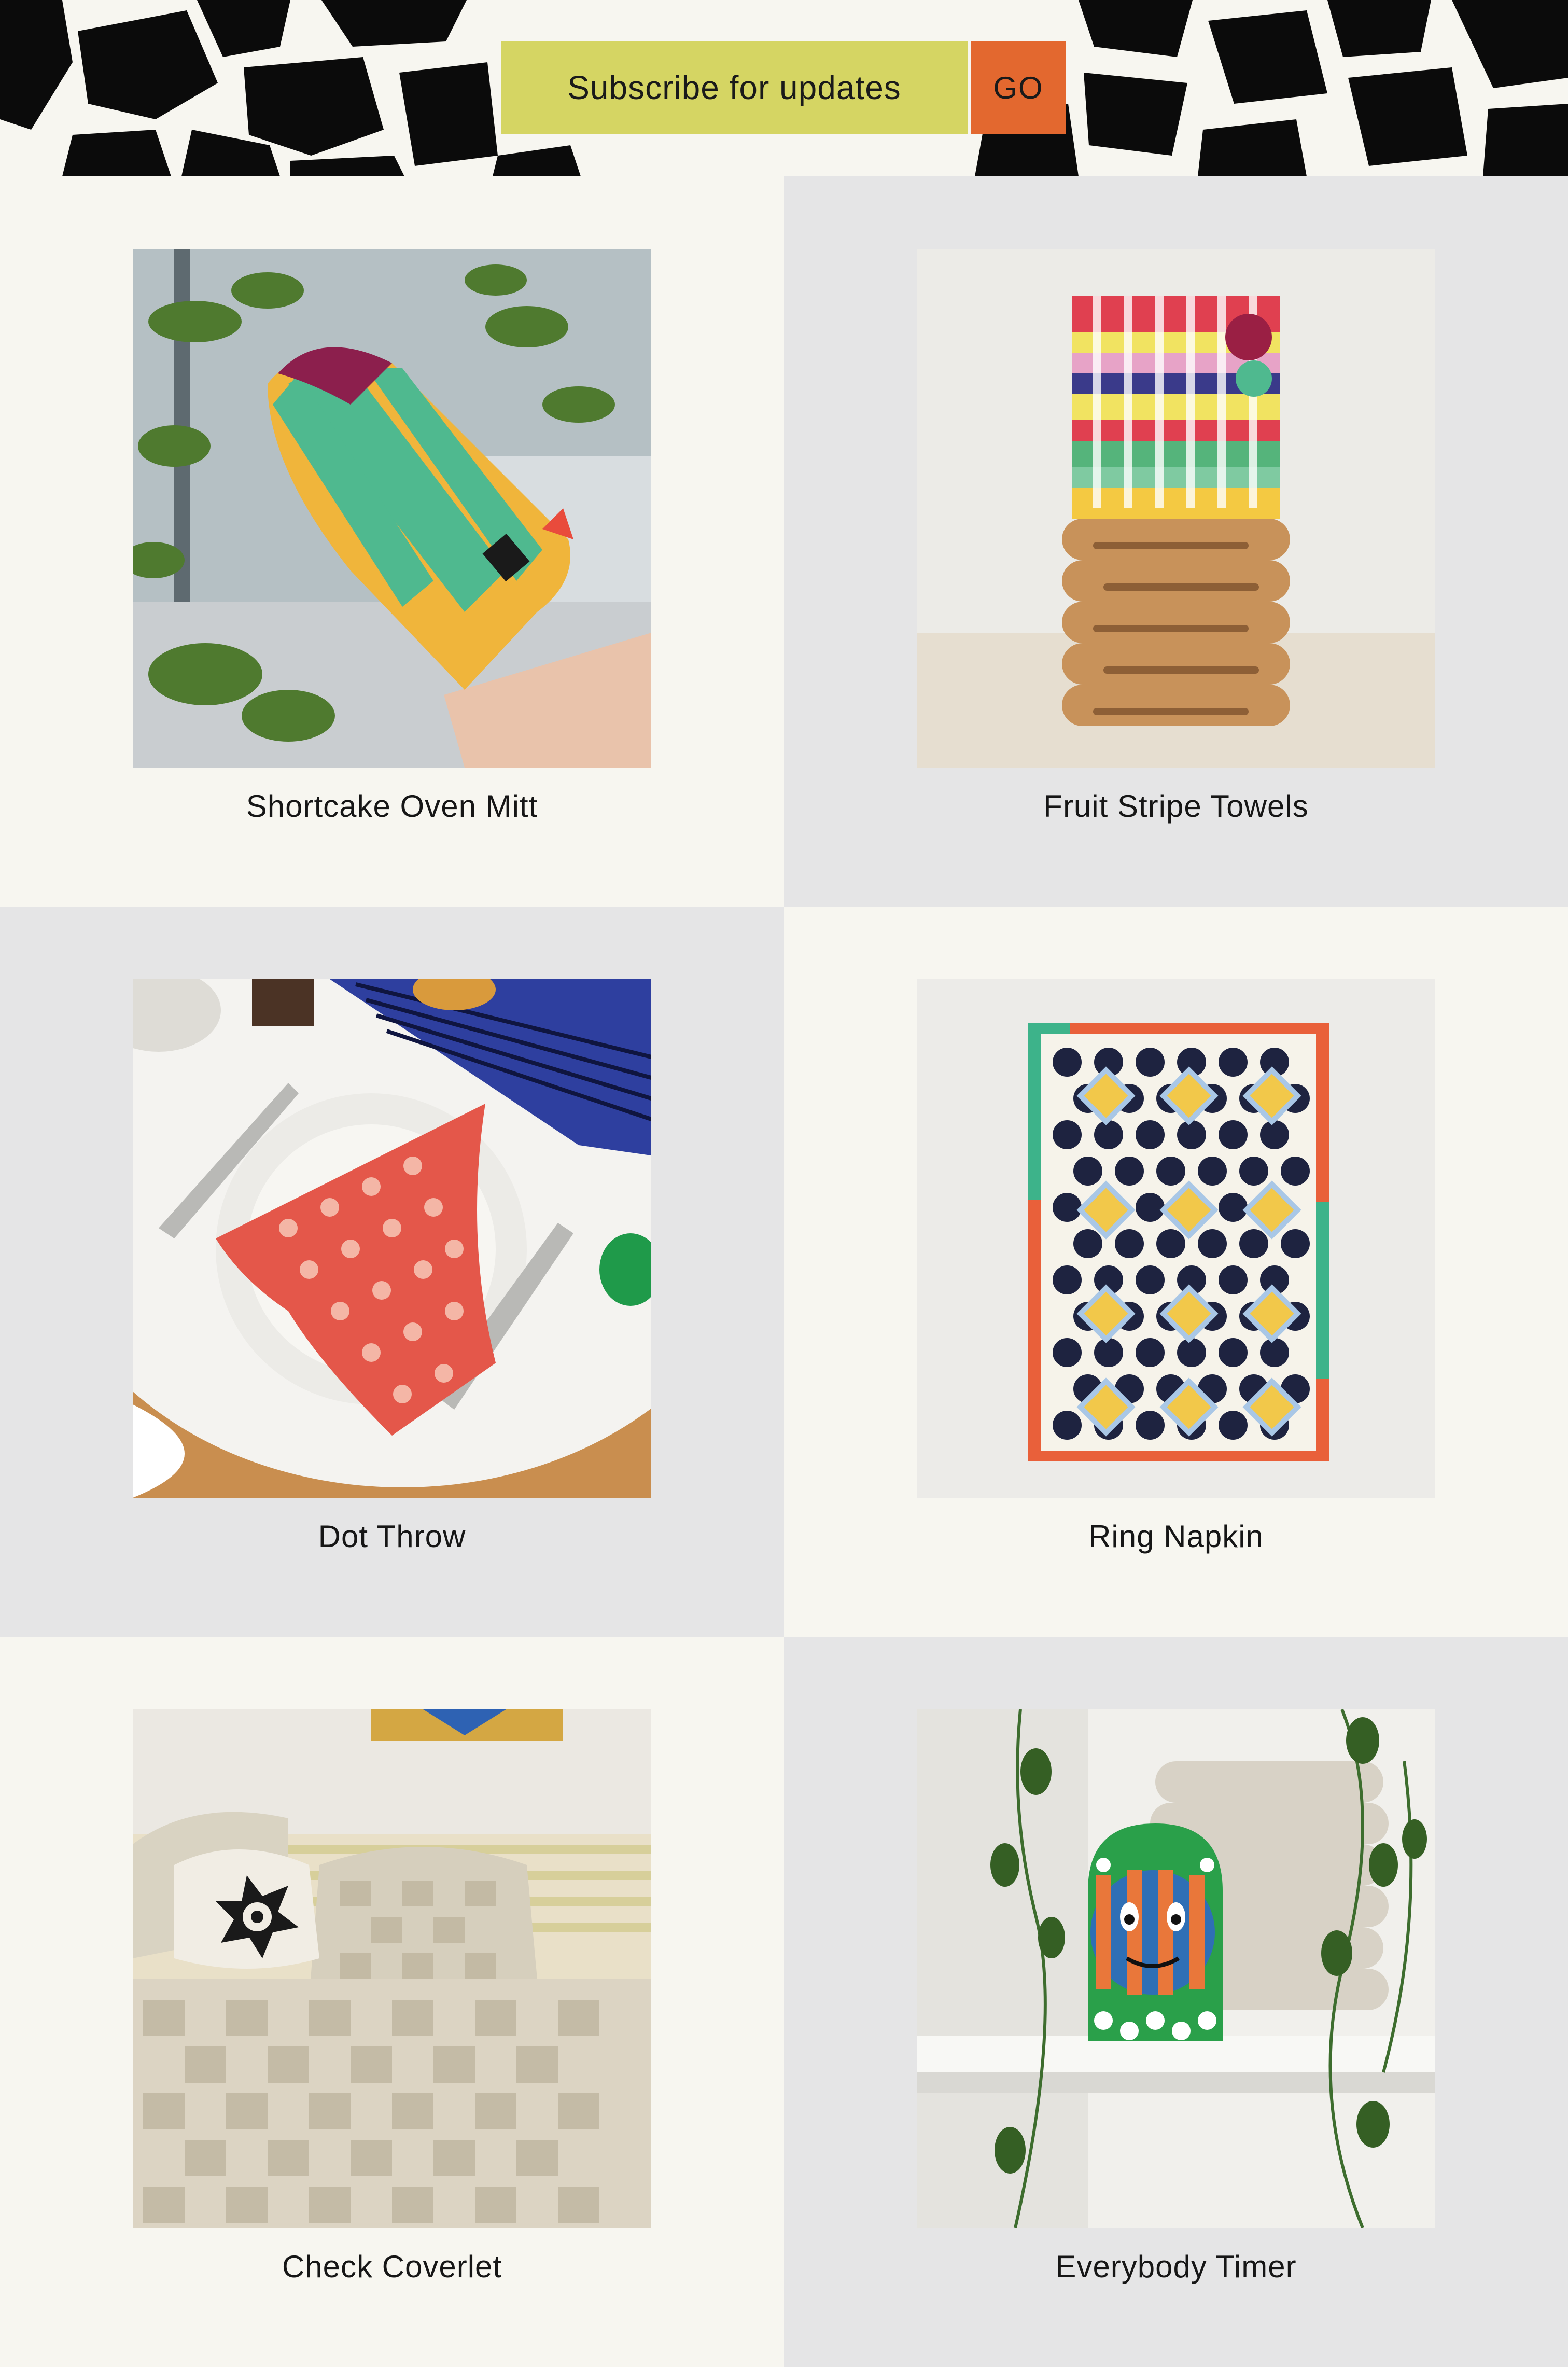 This screenshot has width=1568, height=2367. What do you see at coordinates (1176, 806) in the screenshot?
I see `product-title: Fruit Stripe Towels` at bounding box center [1176, 806].